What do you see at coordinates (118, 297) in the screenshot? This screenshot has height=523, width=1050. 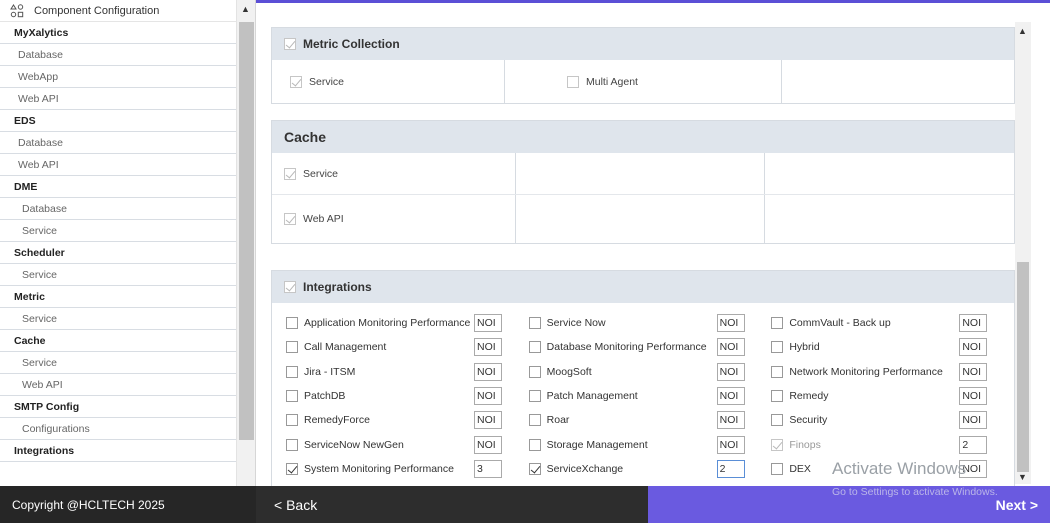 I see `sidebar-group: Metric` at bounding box center [118, 297].